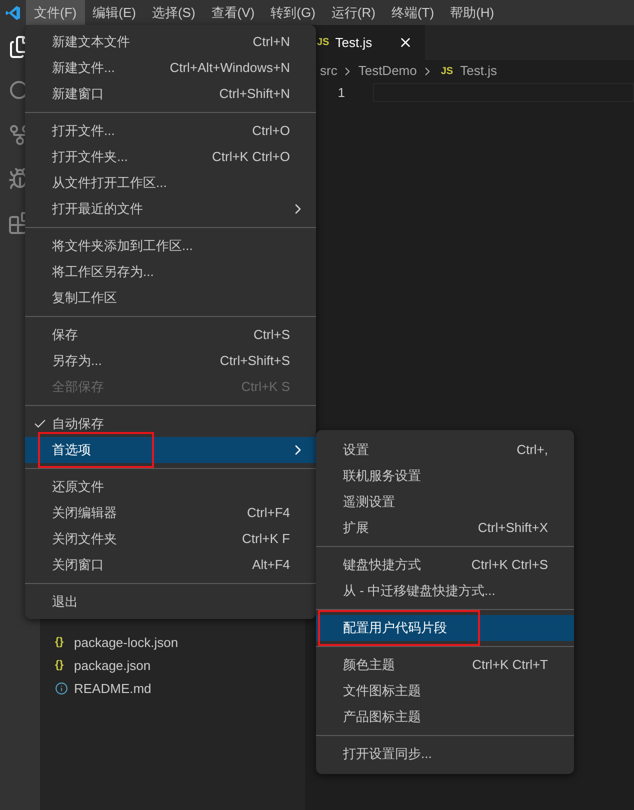  What do you see at coordinates (13, 12) in the screenshot?
I see `app-logo-icon` at bounding box center [13, 12].